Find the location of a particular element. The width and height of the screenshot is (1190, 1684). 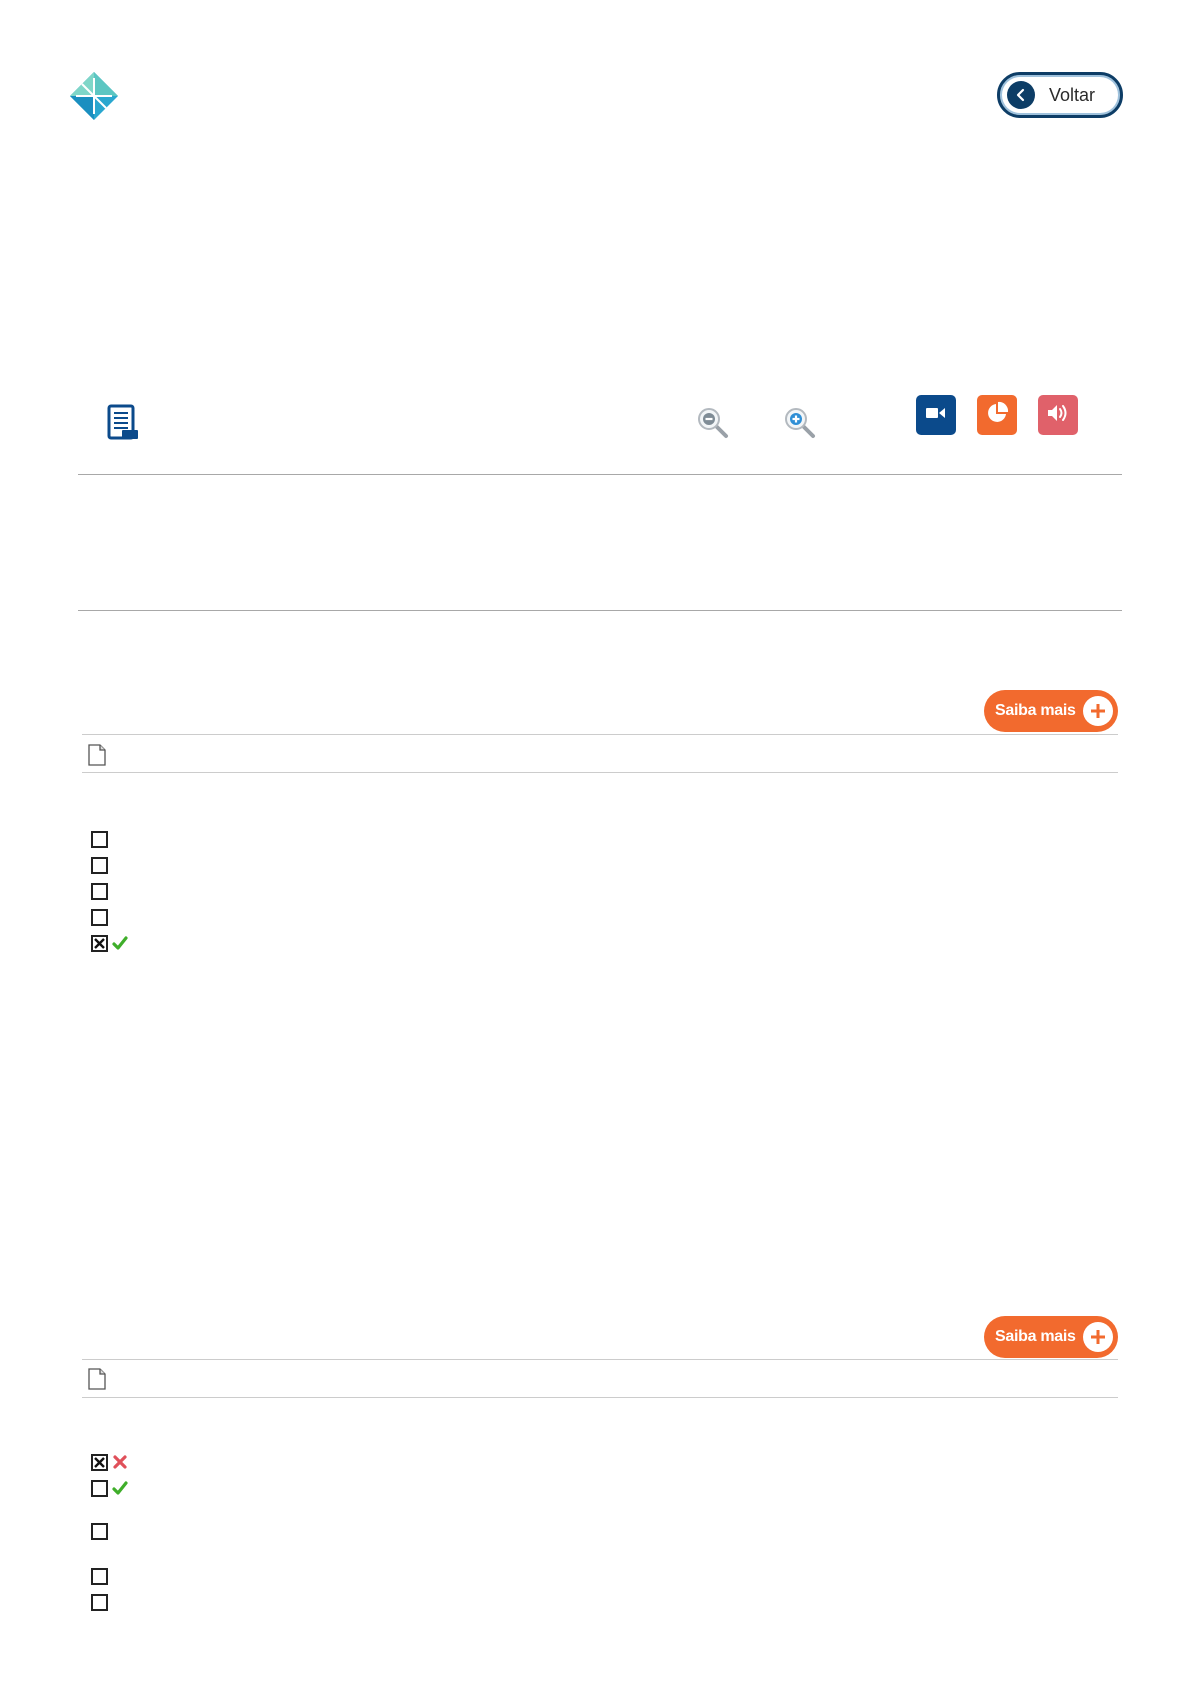

video-button is located at coordinates (936, 415).